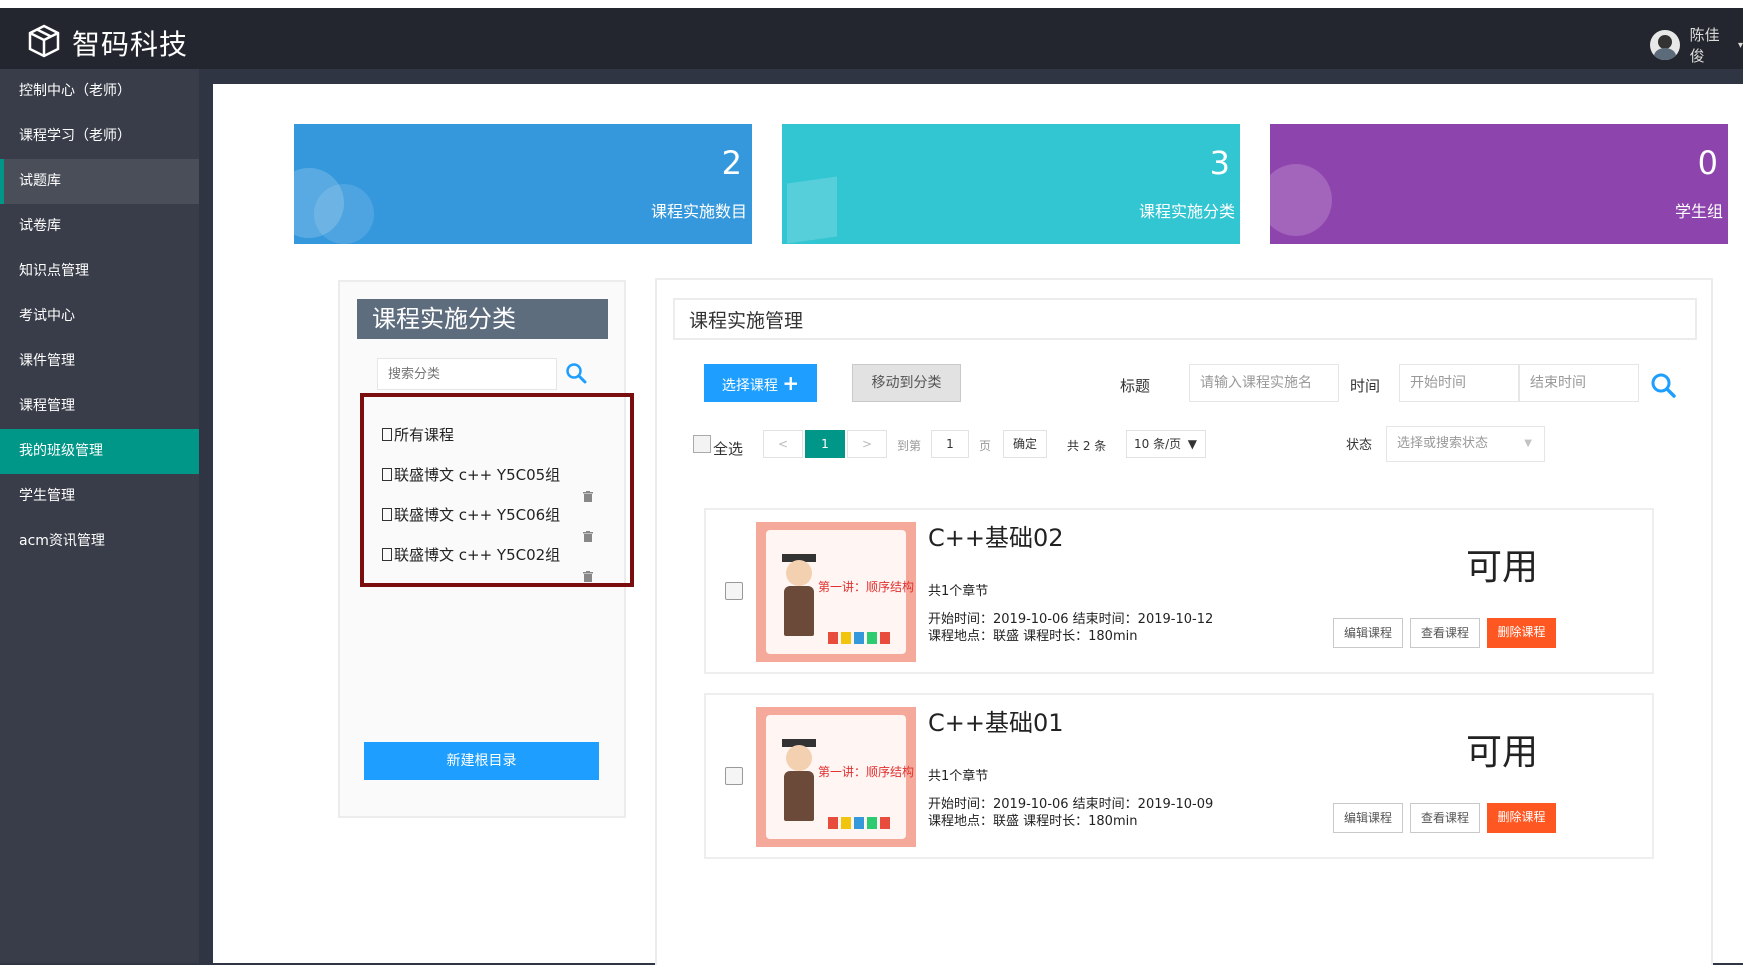  Describe the element at coordinates (867, 444) in the screenshot. I see `pager-next: >` at that location.